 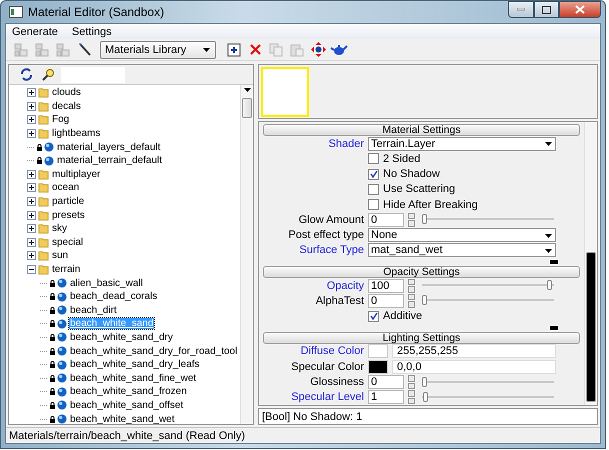 I want to click on copy-icon, so click(x=276, y=49).